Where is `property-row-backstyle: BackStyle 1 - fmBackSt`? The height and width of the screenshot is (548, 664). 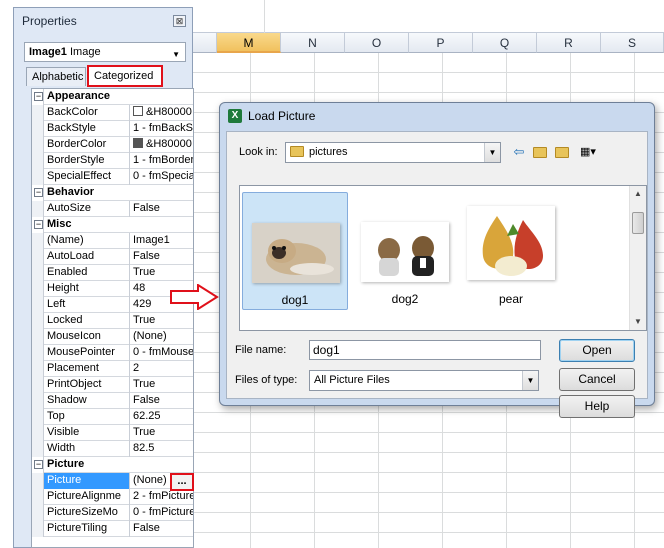 property-row-backstyle: BackStyle 1 - fmBackSt is located at coordinates (112, 129).